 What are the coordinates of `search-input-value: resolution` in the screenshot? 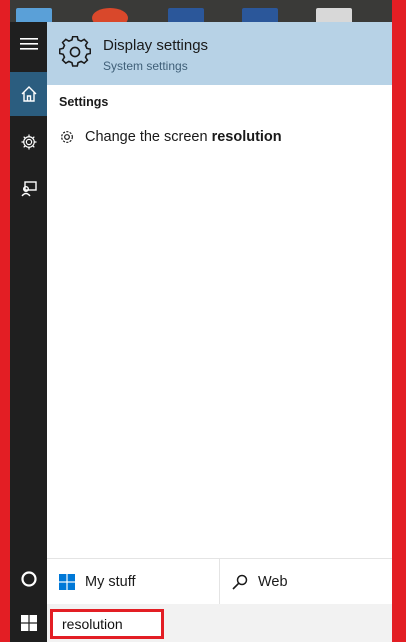 It's located at (92, 624).